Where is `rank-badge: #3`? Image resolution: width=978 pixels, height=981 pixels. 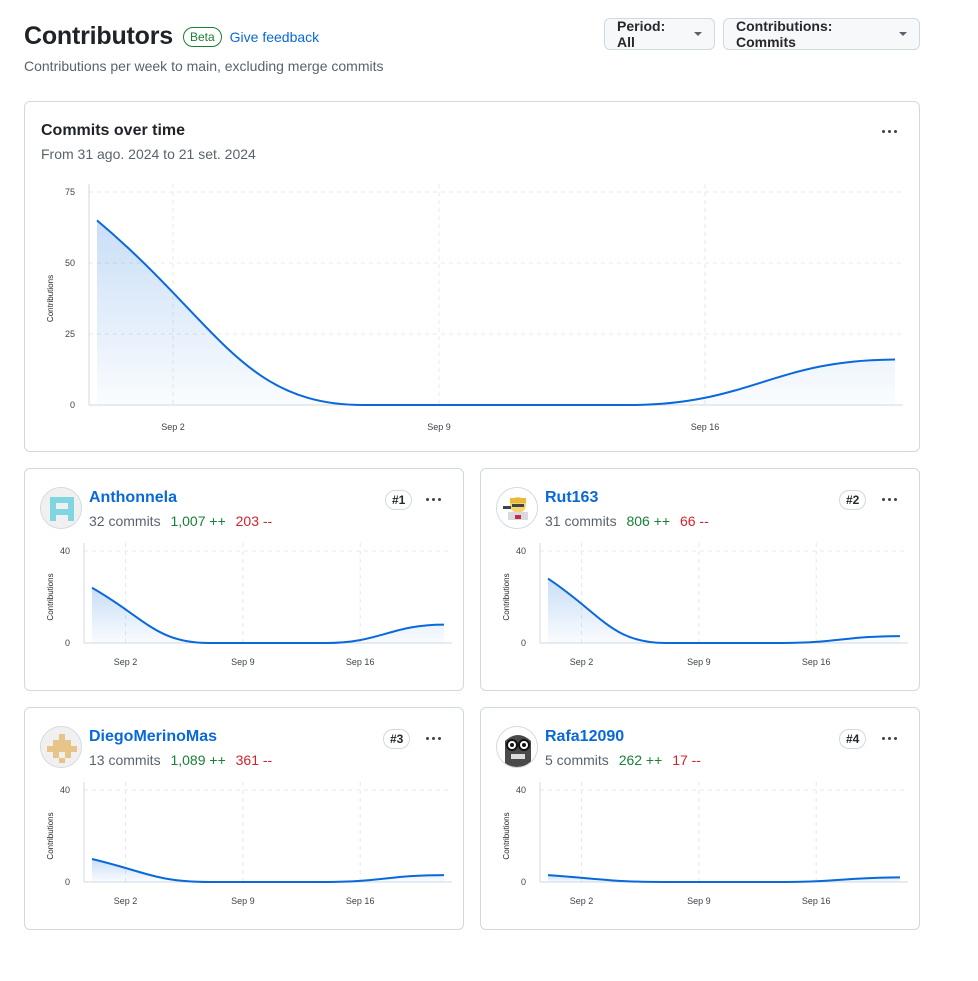
rank-badge: #3 is located at coordinates (397, 739).